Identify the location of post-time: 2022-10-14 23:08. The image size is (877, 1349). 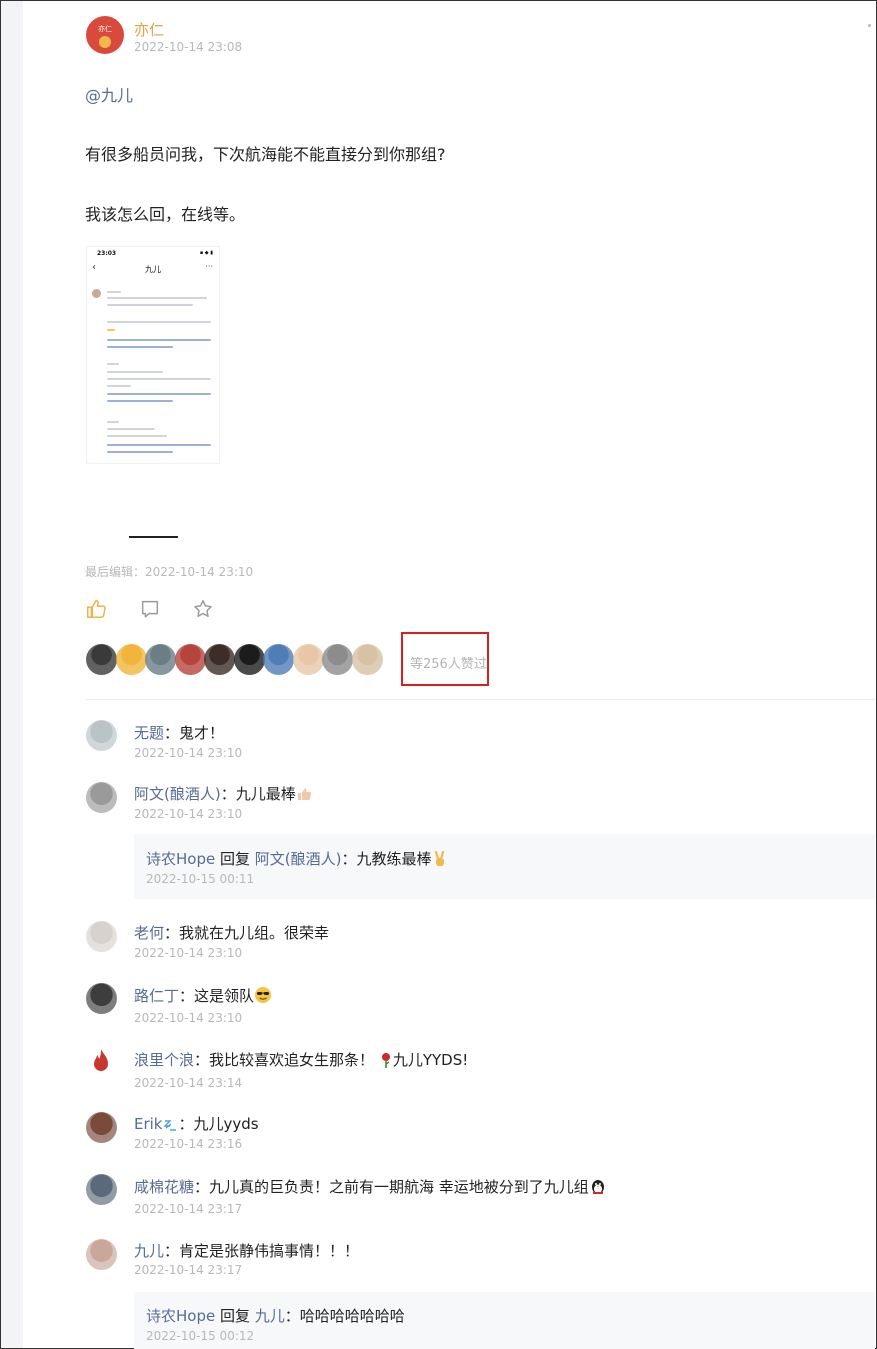
(188, 47).